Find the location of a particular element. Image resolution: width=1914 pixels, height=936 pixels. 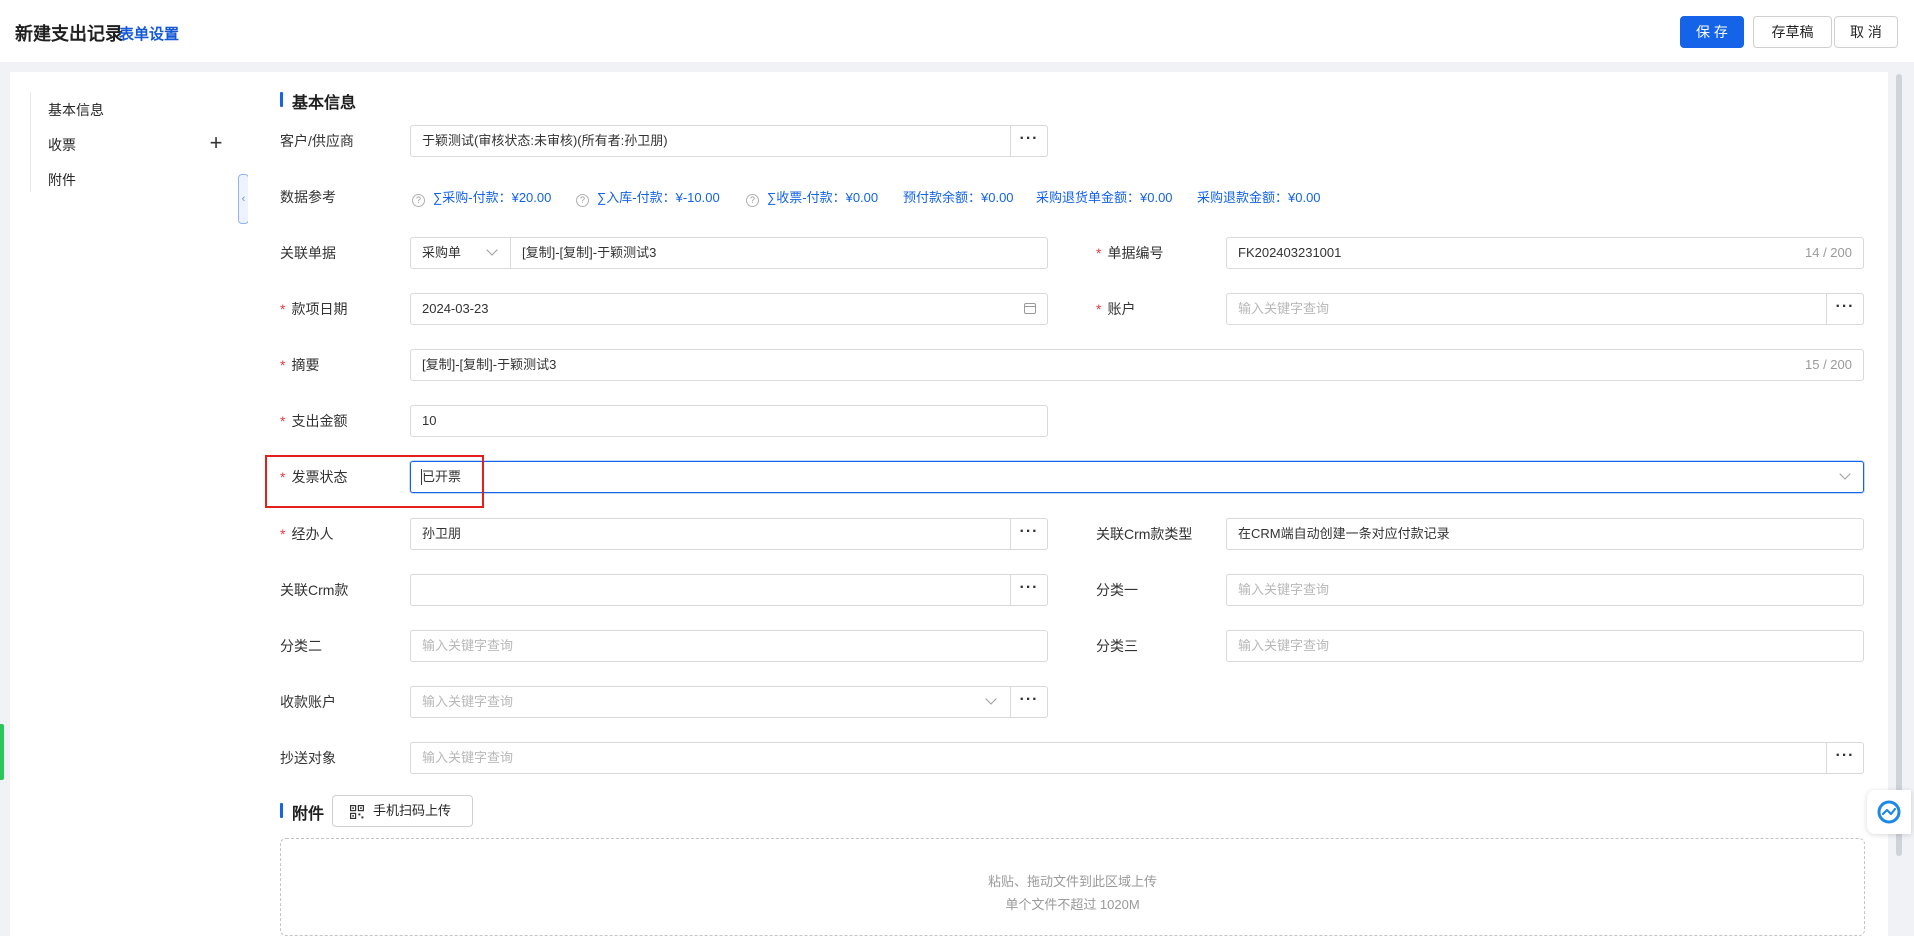

cc-placeholder: 输入关键字查询 is located at coordinates (468, 757).